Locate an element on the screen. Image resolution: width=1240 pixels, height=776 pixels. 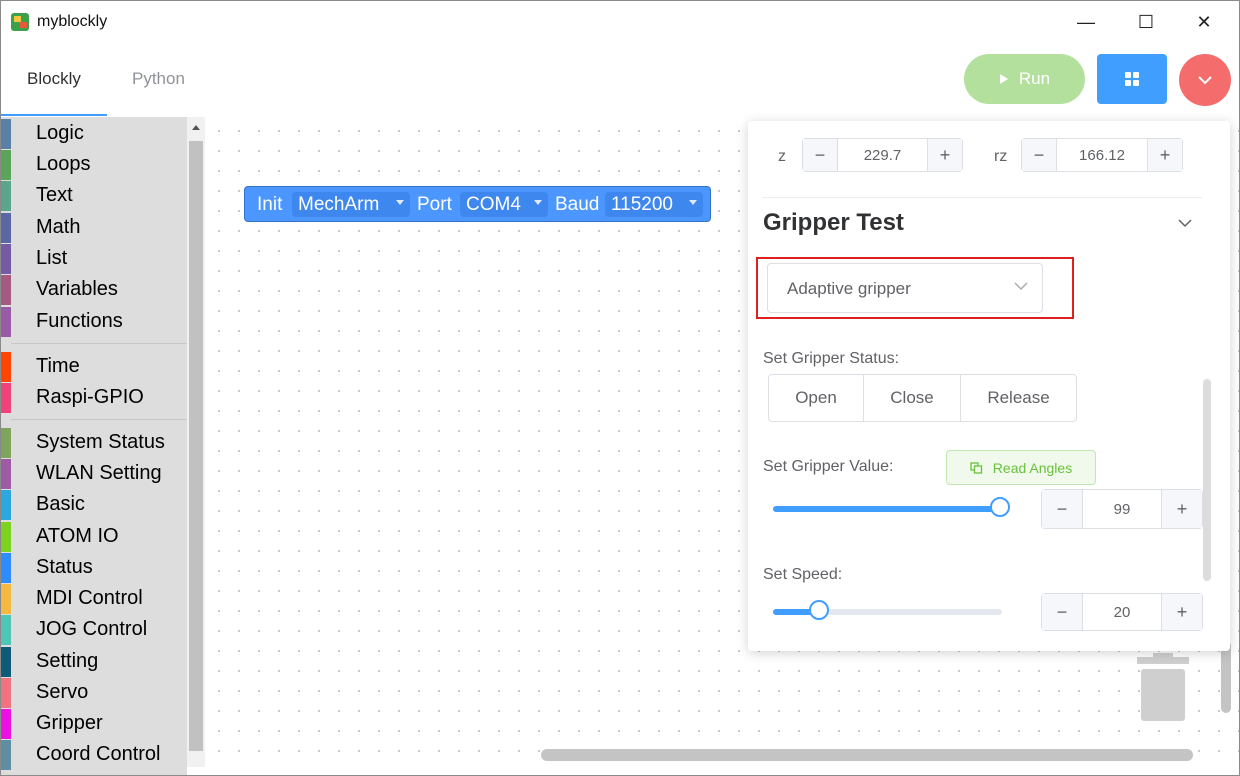
gripper-value-slider is located at coordinates (891, 507).